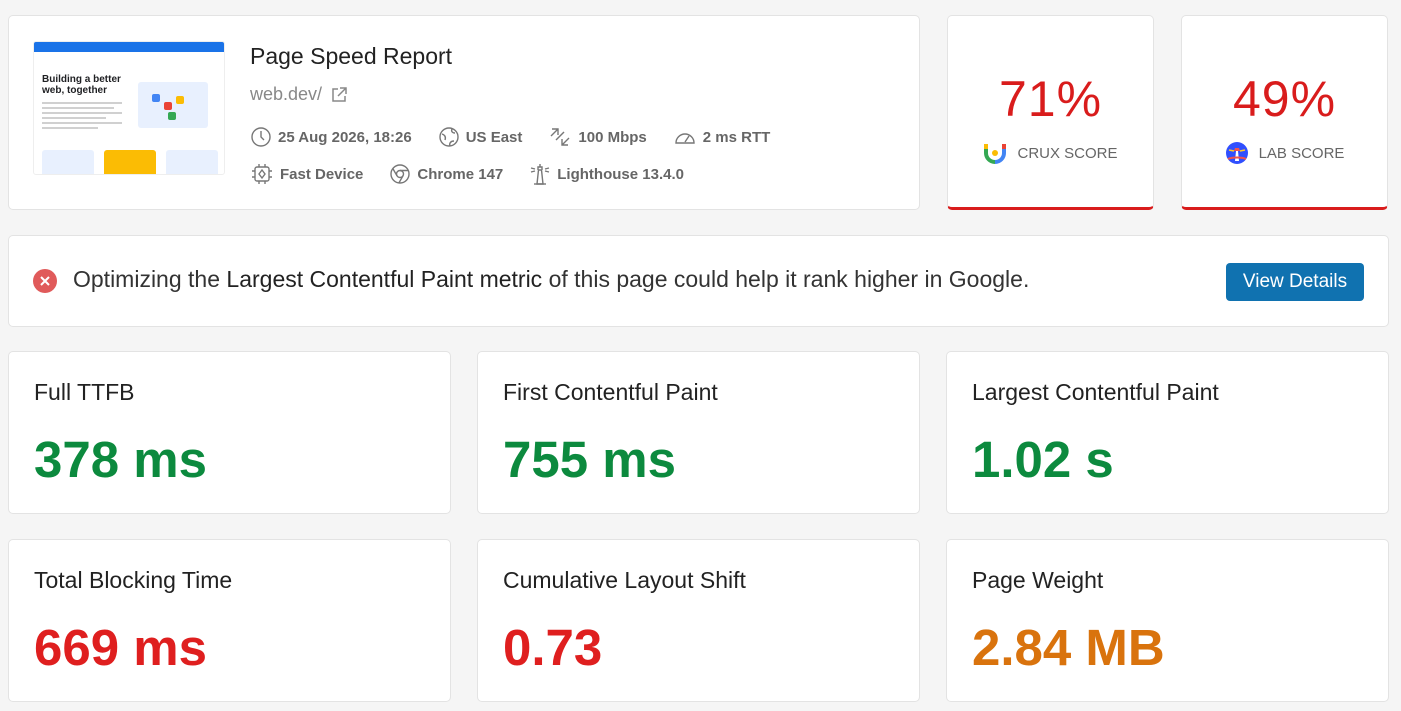  What do you see at coordinates (610, 392) in the screenshot?
I see `metric-label: First Contentful Paint` at bounding box center [610, 392].